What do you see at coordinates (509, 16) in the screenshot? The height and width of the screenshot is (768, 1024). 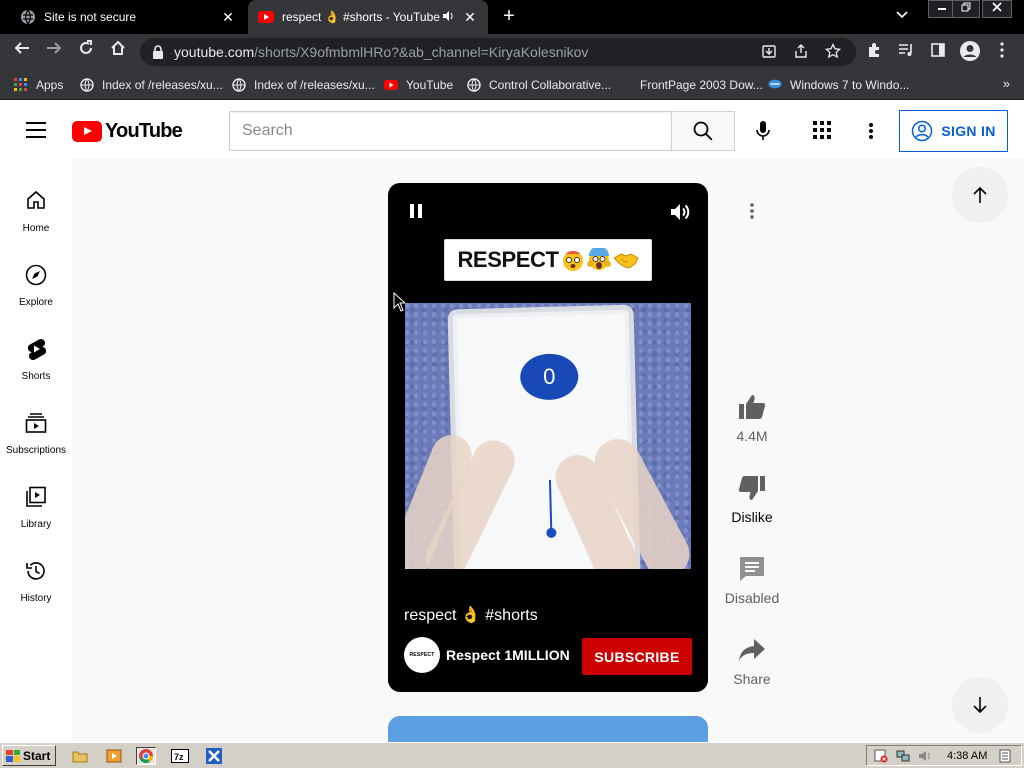 I see `new-tab-button: +` at bounding box center [509, 16].